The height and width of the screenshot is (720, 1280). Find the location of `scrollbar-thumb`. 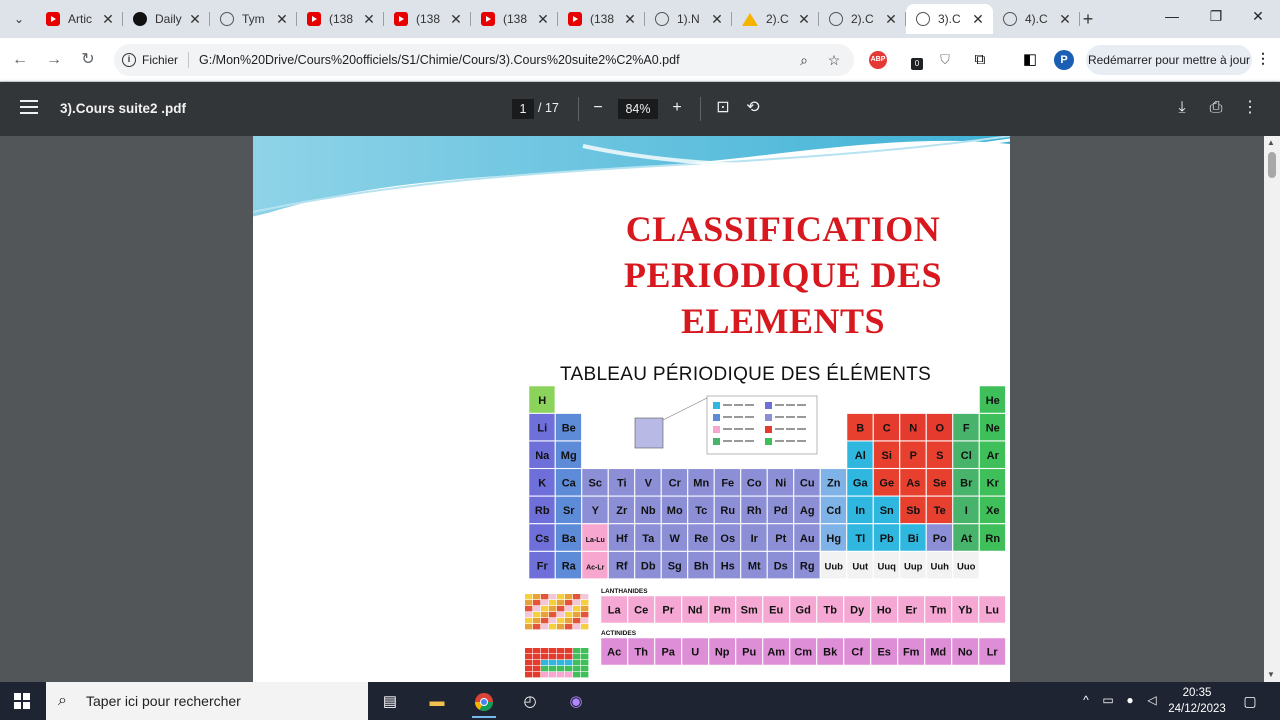

scrollbar-thumb is located at coordinates (1272, 165).